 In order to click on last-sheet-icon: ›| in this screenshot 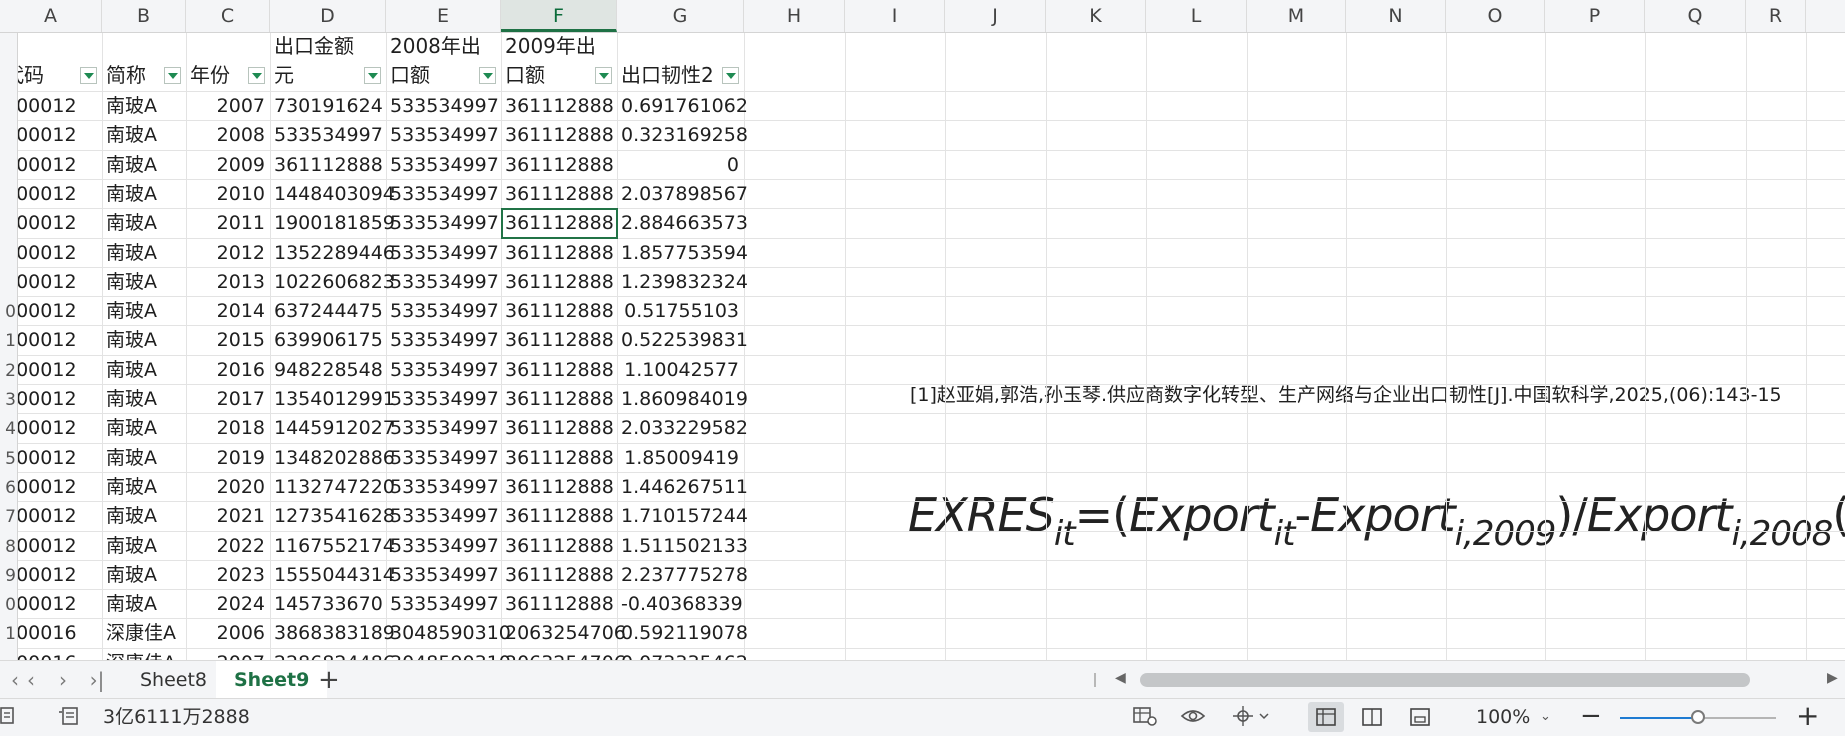, I will do `click(97, 680)`.